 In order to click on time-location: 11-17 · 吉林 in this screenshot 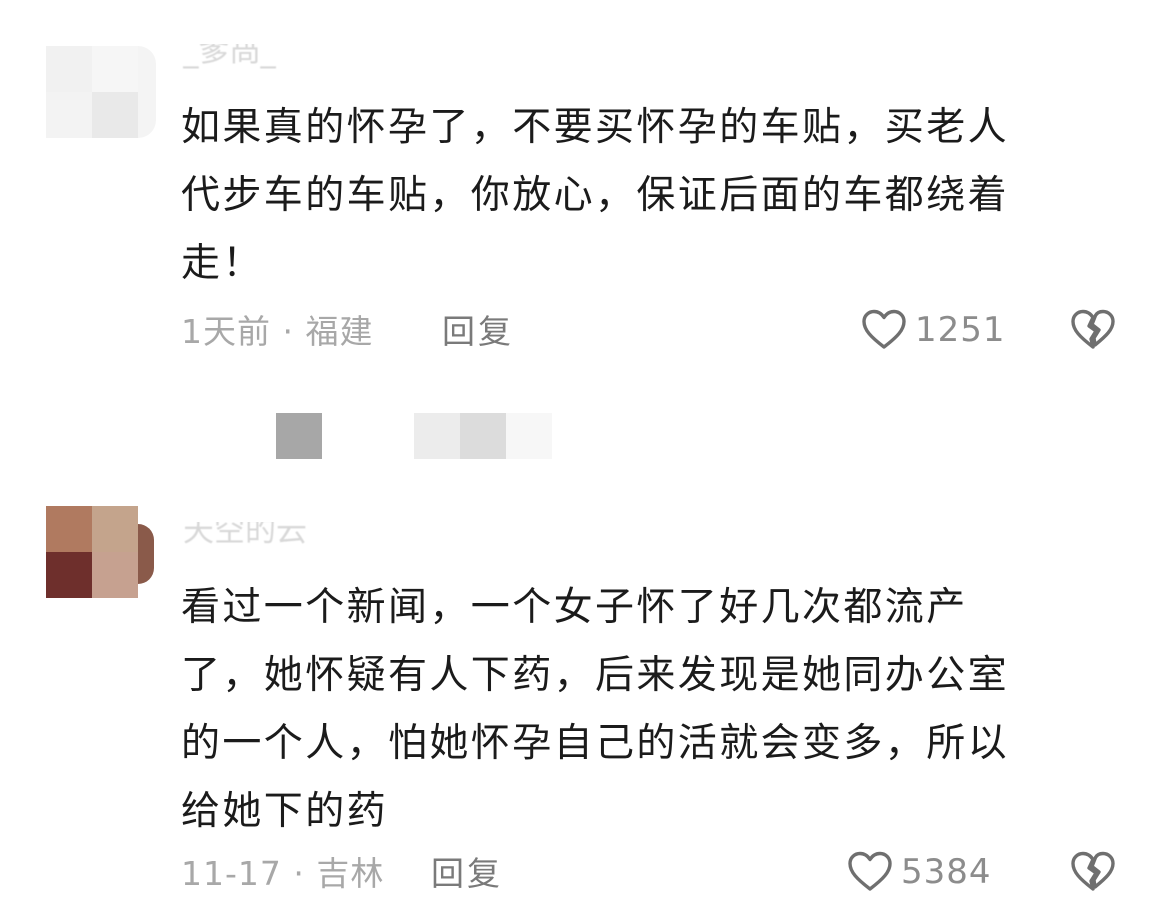, I will do `click(283, 873)`.